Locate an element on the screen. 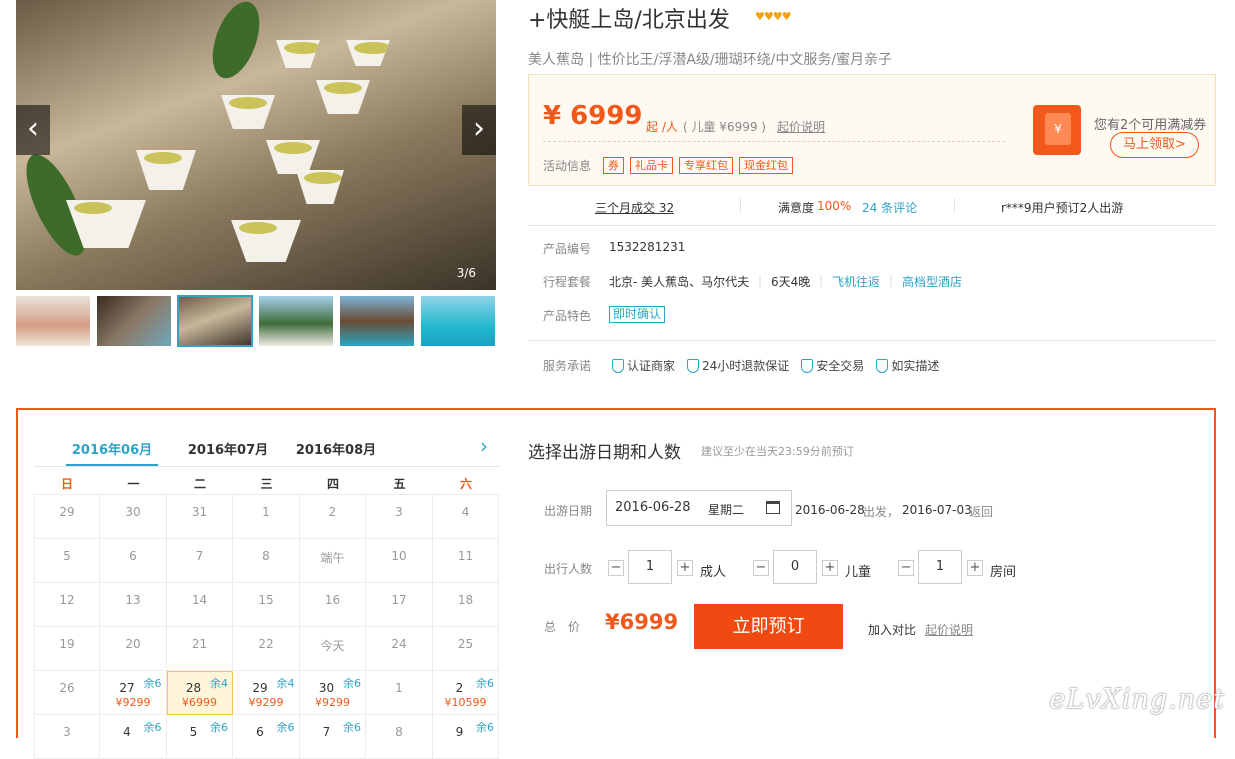  service-item: 24小时退款保证 is located at coordinates (738, 366).